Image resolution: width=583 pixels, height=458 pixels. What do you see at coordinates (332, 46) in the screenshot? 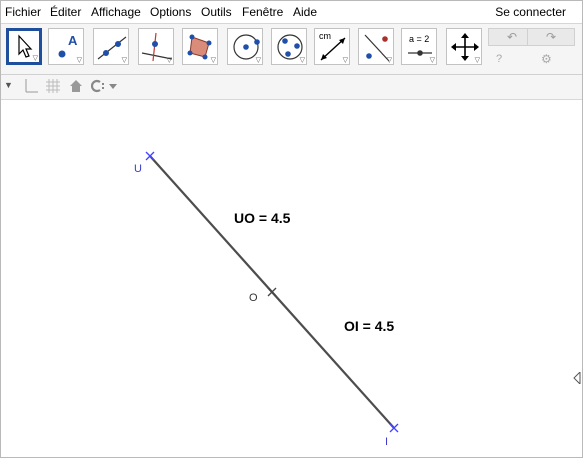
I see `distance-tool-button: cm ▽` at bounding box center [332, 46].